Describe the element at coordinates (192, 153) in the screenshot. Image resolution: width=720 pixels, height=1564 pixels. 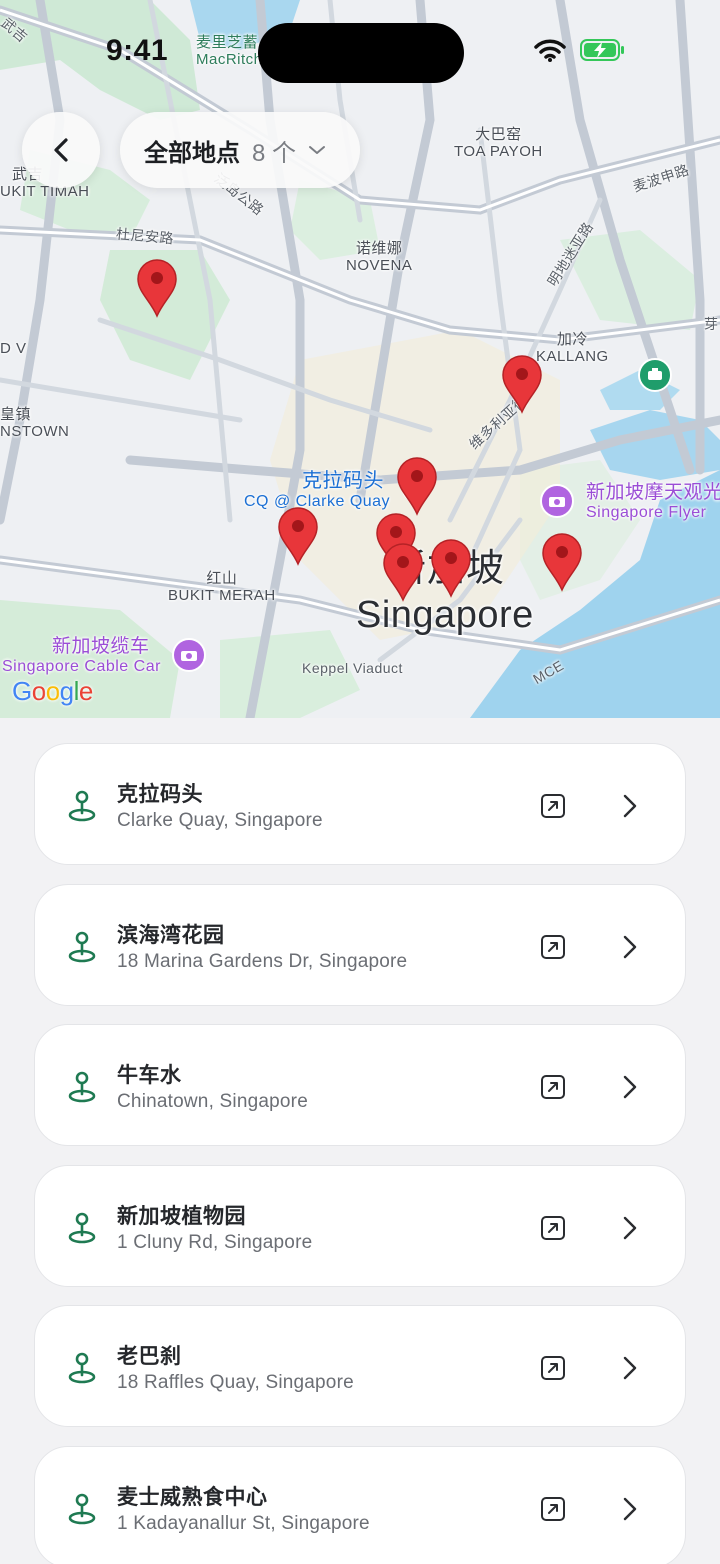
I see `filter-title: 全部地点` at that location.